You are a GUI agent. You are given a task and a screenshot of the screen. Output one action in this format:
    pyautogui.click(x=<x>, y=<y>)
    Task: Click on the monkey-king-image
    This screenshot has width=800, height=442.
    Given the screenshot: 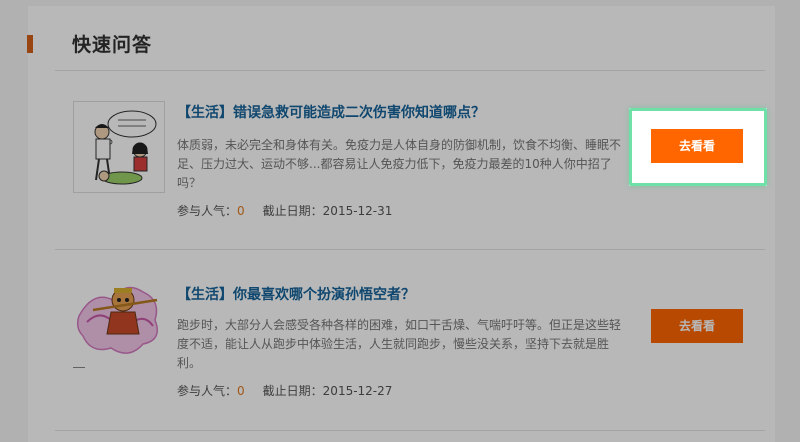 What is the action you would take?
    pyautogui.click(x=119, y=316)
    